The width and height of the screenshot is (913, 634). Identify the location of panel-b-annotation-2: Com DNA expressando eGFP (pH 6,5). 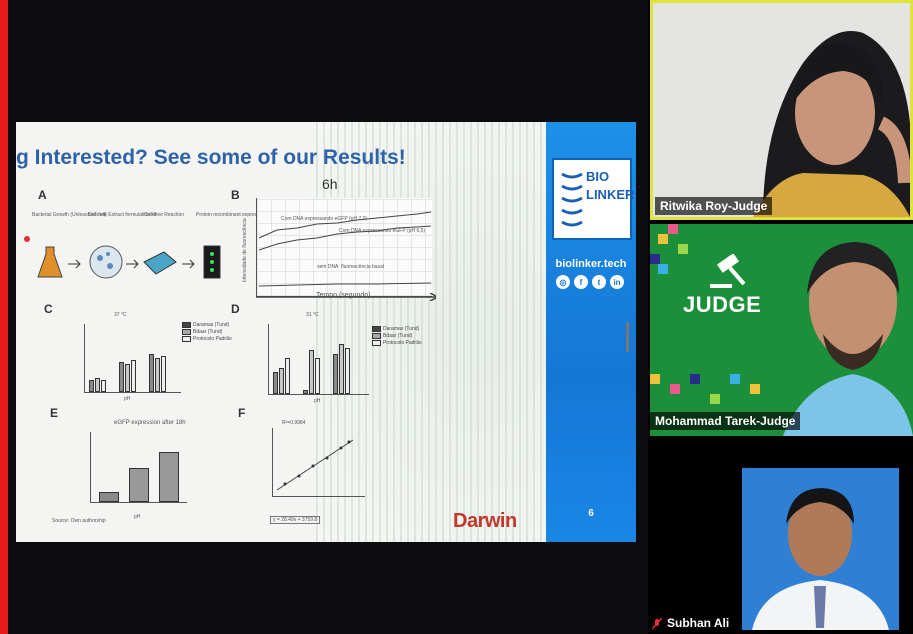
(382, 231).